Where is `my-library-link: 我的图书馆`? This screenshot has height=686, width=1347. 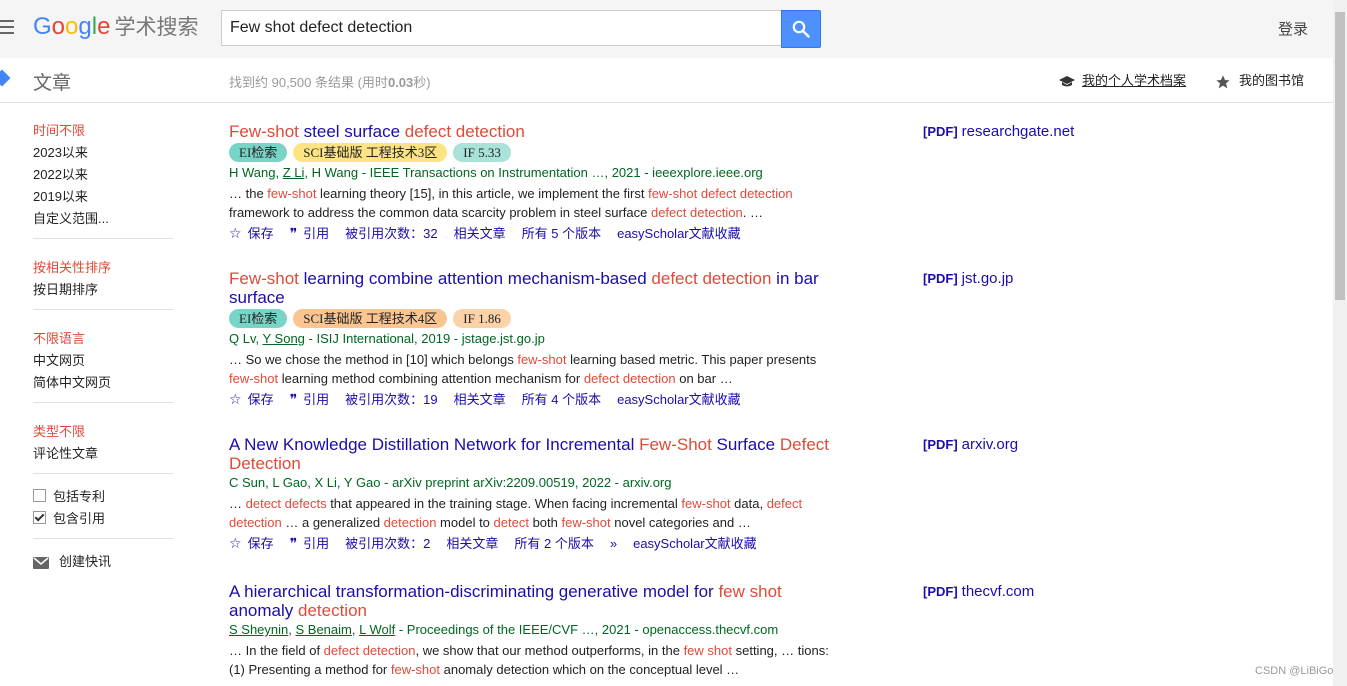
my-library-link: 我的图书馆 is located at coordinates (1259, 80).